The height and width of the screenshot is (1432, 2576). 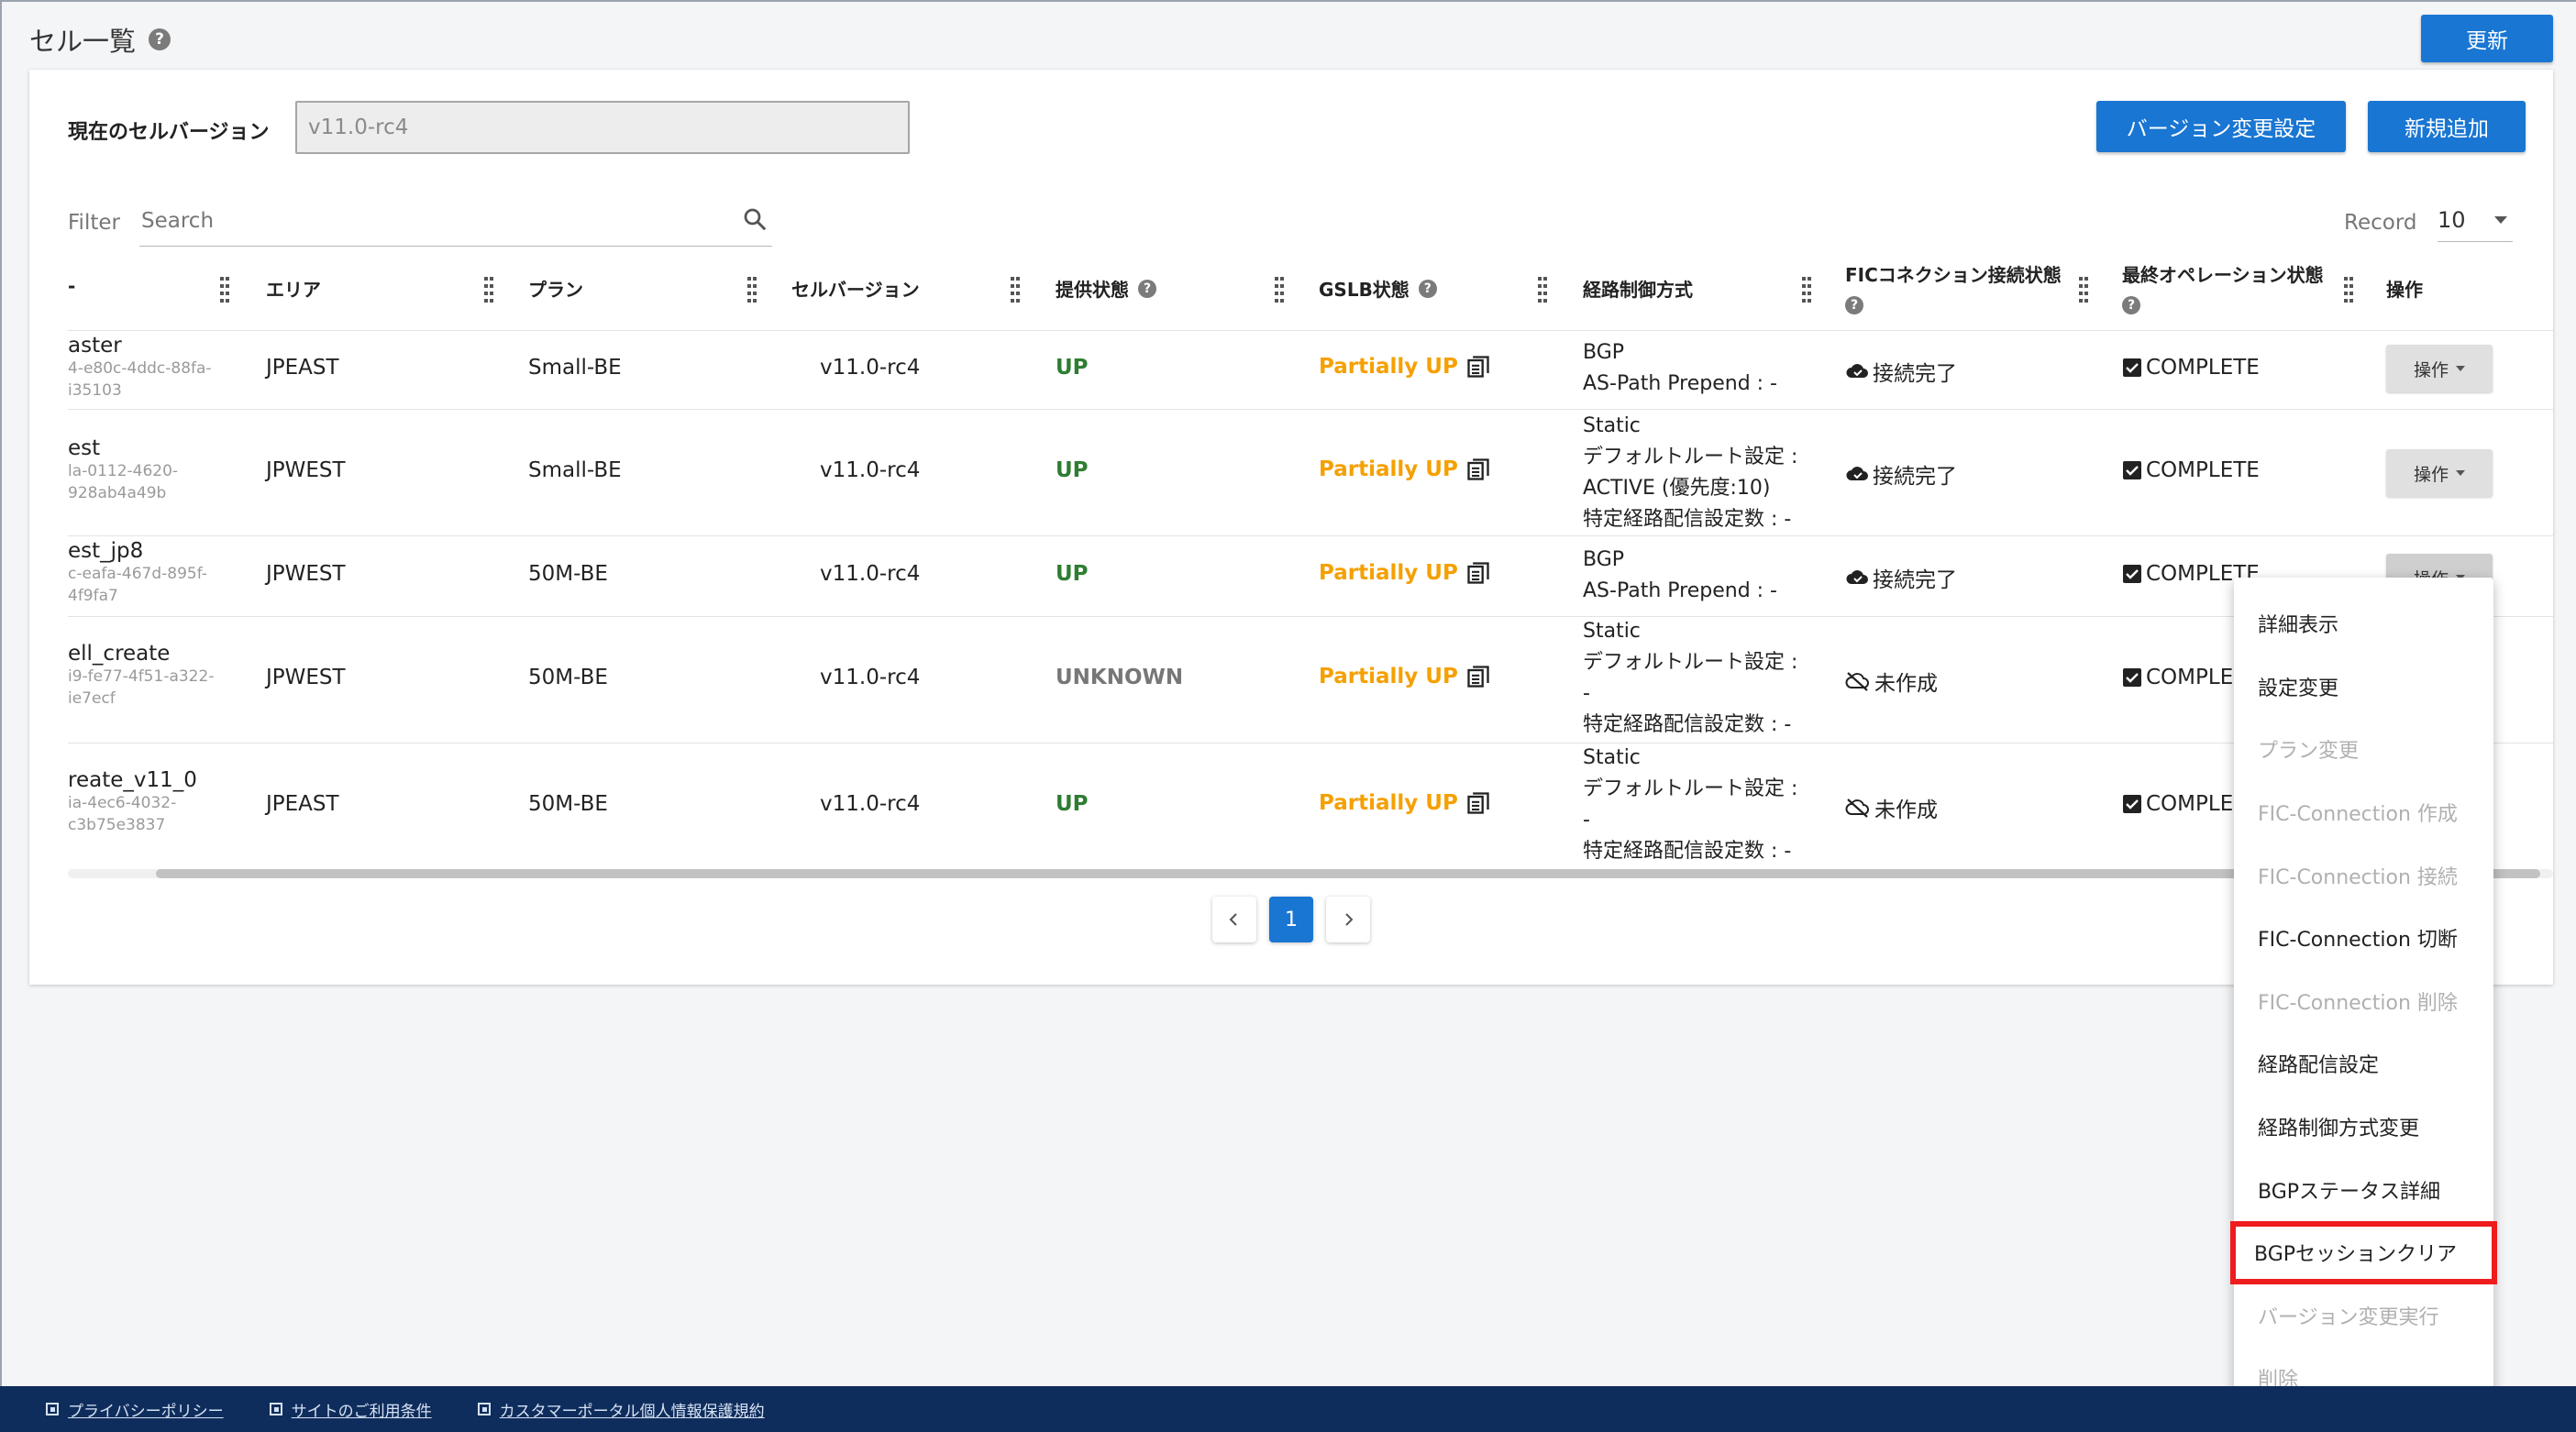 I want to click on col-header-cell-version: セルバージョン, so click(x=855, y=288).